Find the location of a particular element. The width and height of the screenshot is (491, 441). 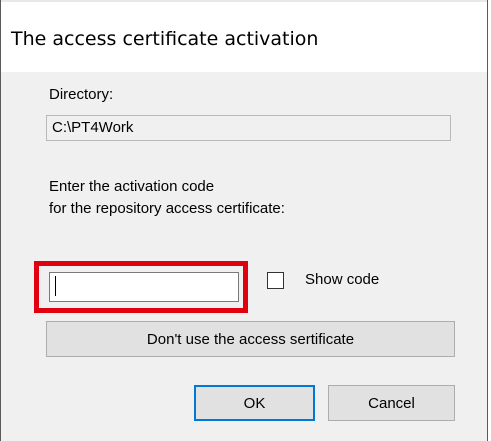

directory-label: Directory: is located at coordinates (81, 94).